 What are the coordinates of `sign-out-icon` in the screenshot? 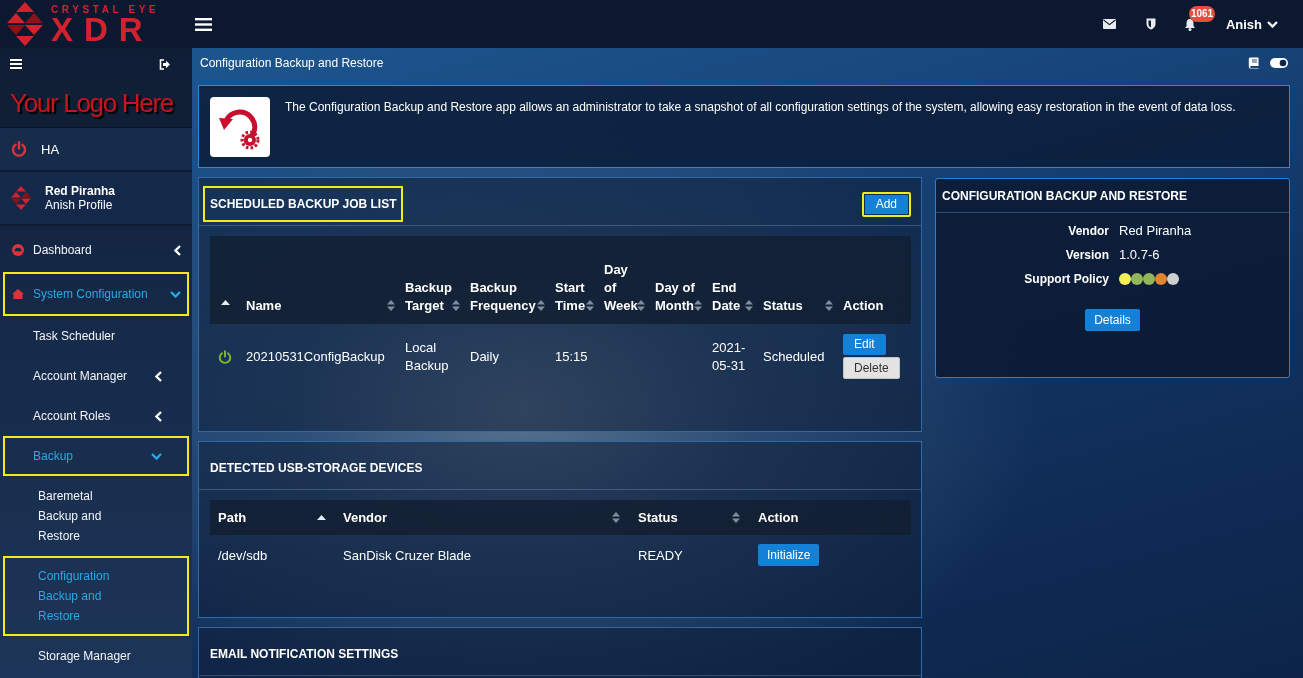 It's located at (165, 64).